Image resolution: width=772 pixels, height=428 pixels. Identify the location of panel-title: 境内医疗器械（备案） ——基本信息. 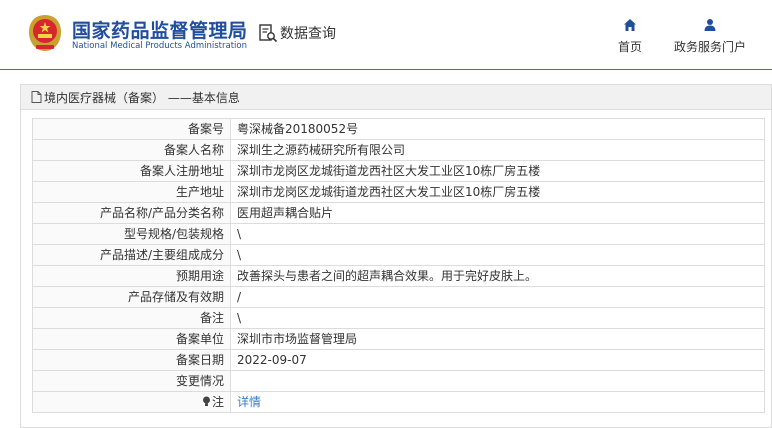
(396, 97).